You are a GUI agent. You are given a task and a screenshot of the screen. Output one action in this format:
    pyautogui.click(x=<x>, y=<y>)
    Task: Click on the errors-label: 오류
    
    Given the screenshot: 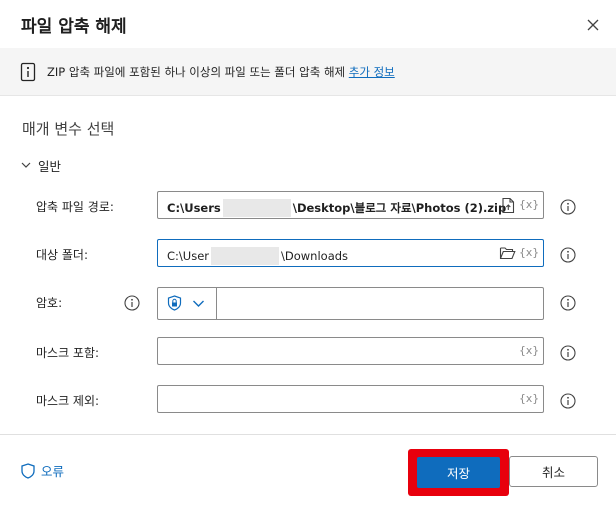 What is the action you would take?
    pyautogui.click(x=53, y=471)
    